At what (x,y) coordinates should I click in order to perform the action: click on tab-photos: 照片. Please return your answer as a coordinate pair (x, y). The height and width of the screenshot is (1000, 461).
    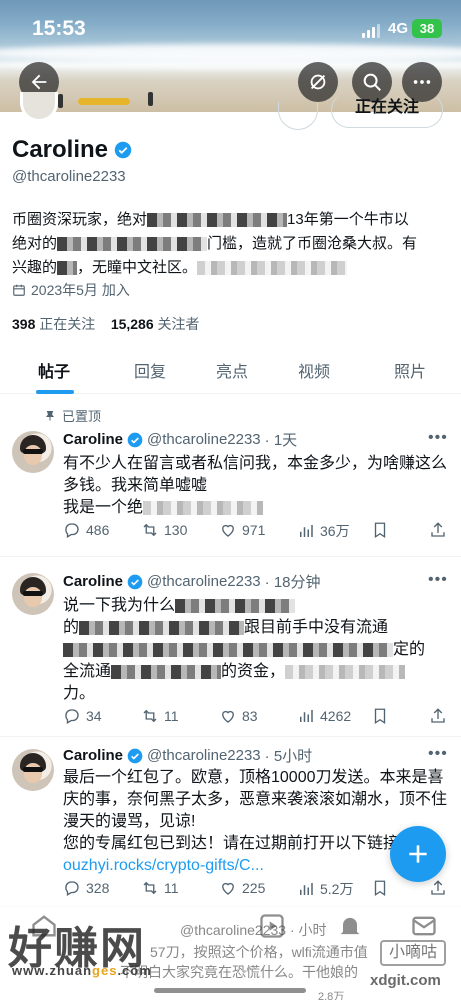
    Looking at the image, I should click on (410, 370).